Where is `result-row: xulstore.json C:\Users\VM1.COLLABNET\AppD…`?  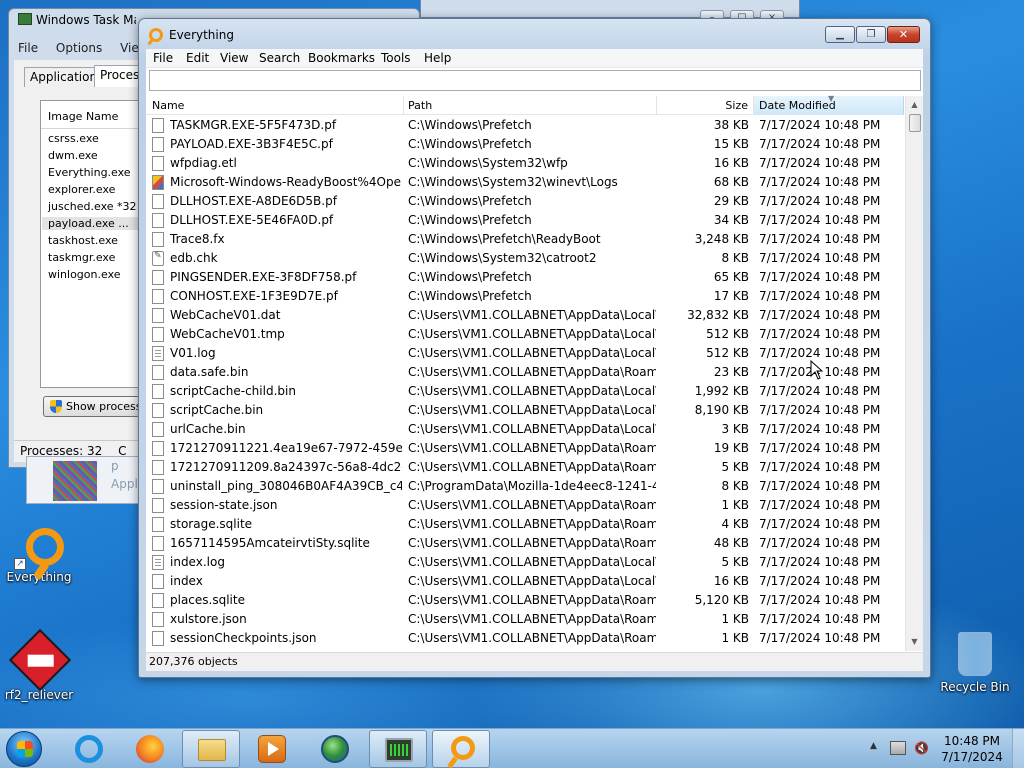
result-row: xulstore.json C:\Users\VM1.COLLABNET\AppD… is located at coordinates (525, 619).